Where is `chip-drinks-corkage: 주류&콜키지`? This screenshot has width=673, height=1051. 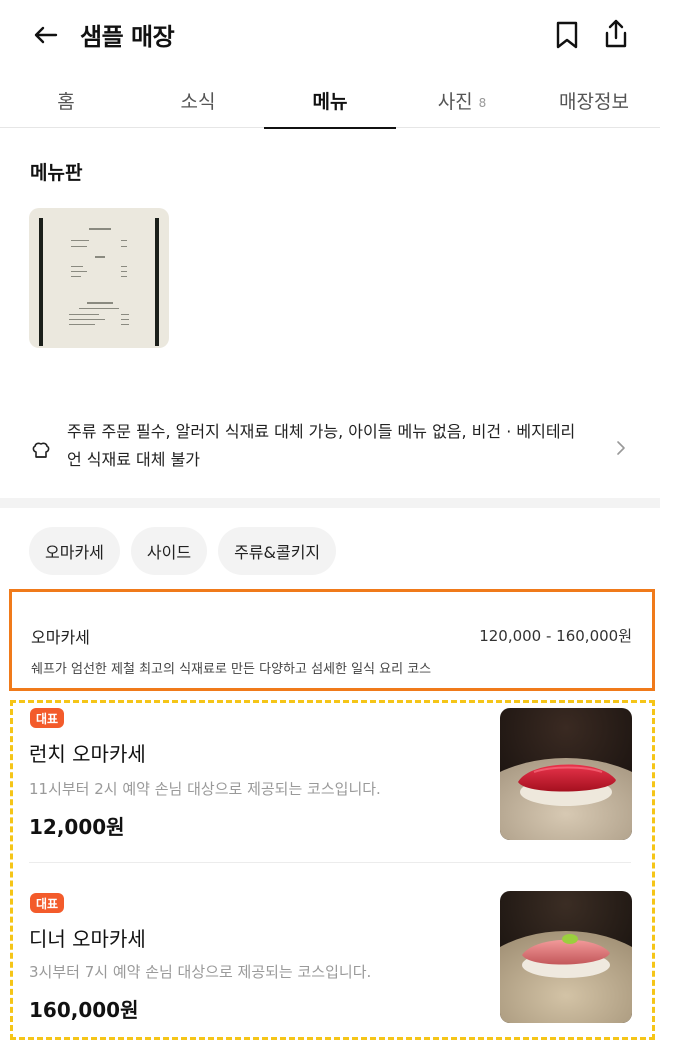 chip-drinks-corkage: 주류&콜키지 is located at coordinates (277, 551).